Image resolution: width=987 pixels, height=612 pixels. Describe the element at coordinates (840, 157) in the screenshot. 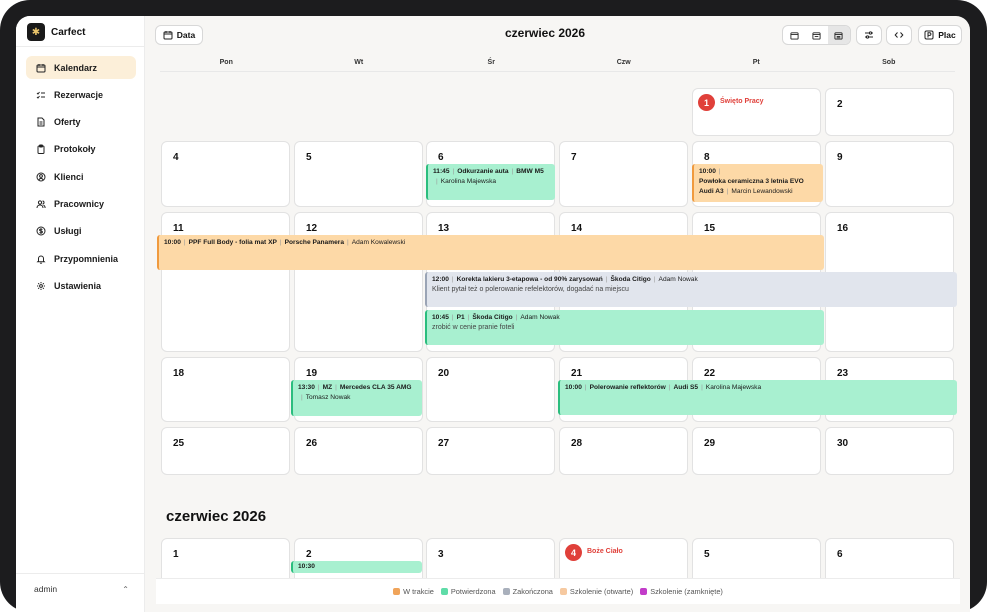

I see `day-number: 9` at that location.